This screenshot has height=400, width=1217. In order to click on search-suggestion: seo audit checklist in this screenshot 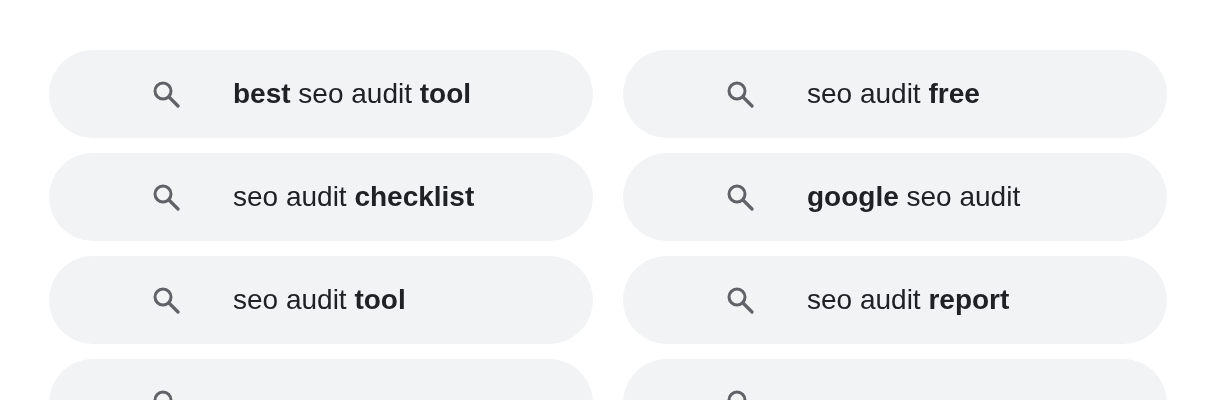, I will do `click(321, 197)`.